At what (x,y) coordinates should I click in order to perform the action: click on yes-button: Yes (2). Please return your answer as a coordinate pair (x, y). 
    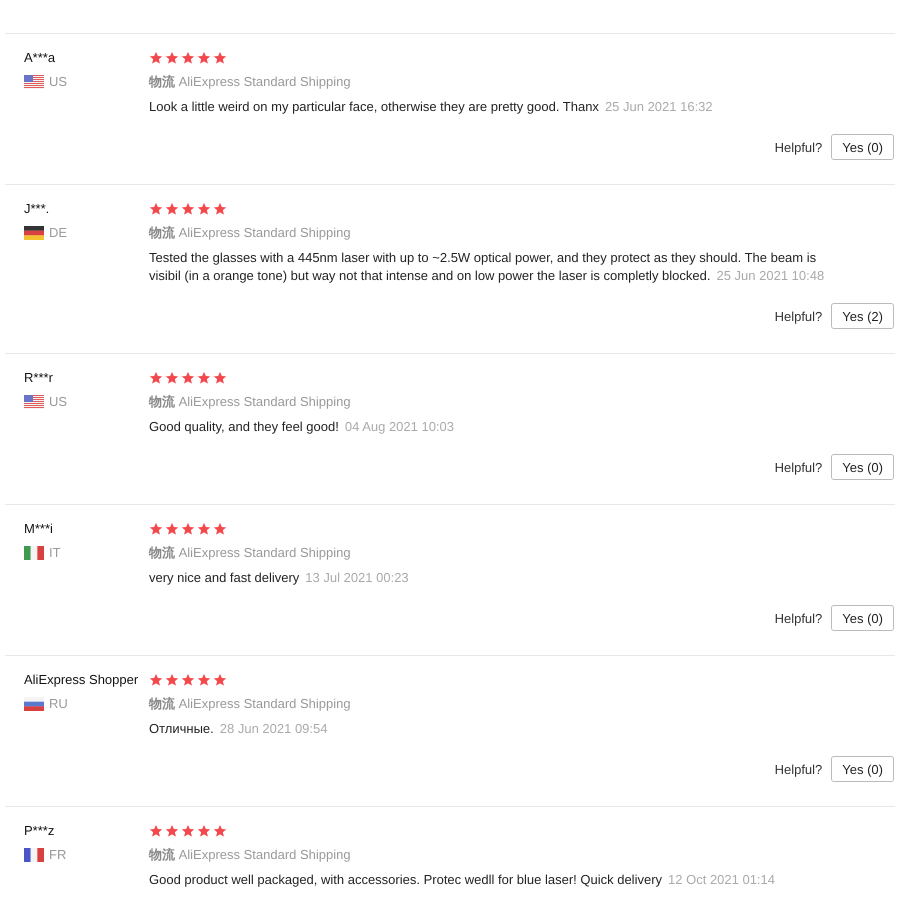
    Looking at the image, I should click on (862, 316).